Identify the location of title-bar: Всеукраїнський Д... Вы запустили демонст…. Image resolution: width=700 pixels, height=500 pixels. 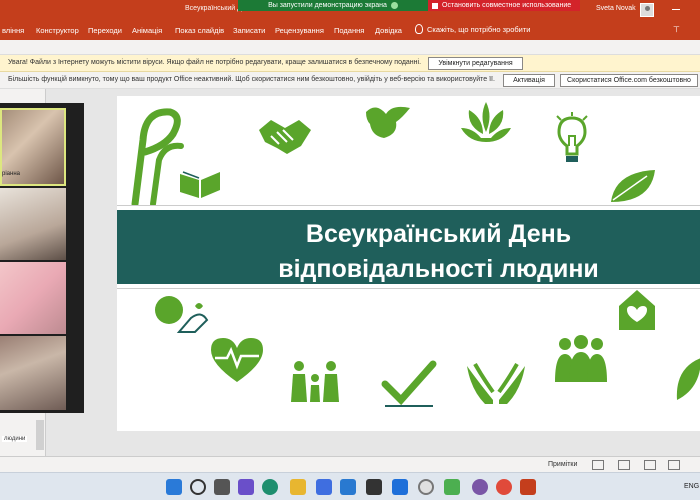
(350, 10).